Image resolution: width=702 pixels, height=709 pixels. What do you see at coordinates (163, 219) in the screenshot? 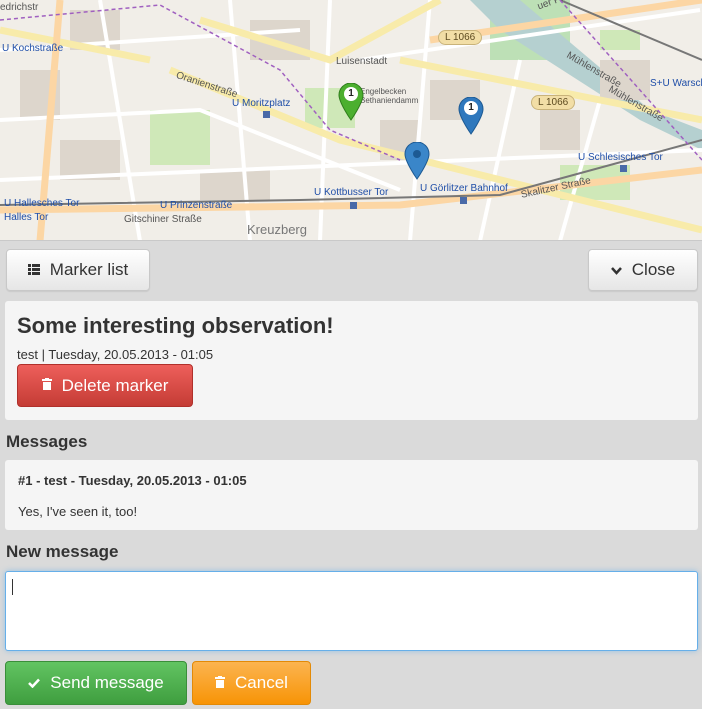
I see `map-label-gitschiner: Gitschiner Straße` at bounding box center [163, 219].